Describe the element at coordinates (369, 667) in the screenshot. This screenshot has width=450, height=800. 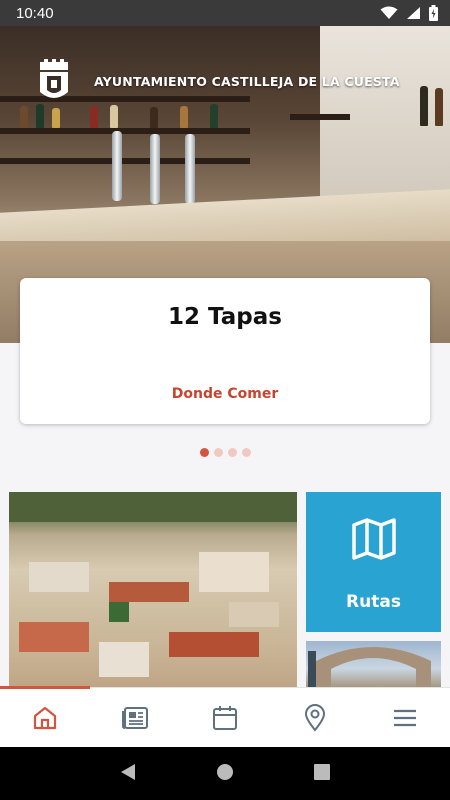
I see `arch-shape` at that location.